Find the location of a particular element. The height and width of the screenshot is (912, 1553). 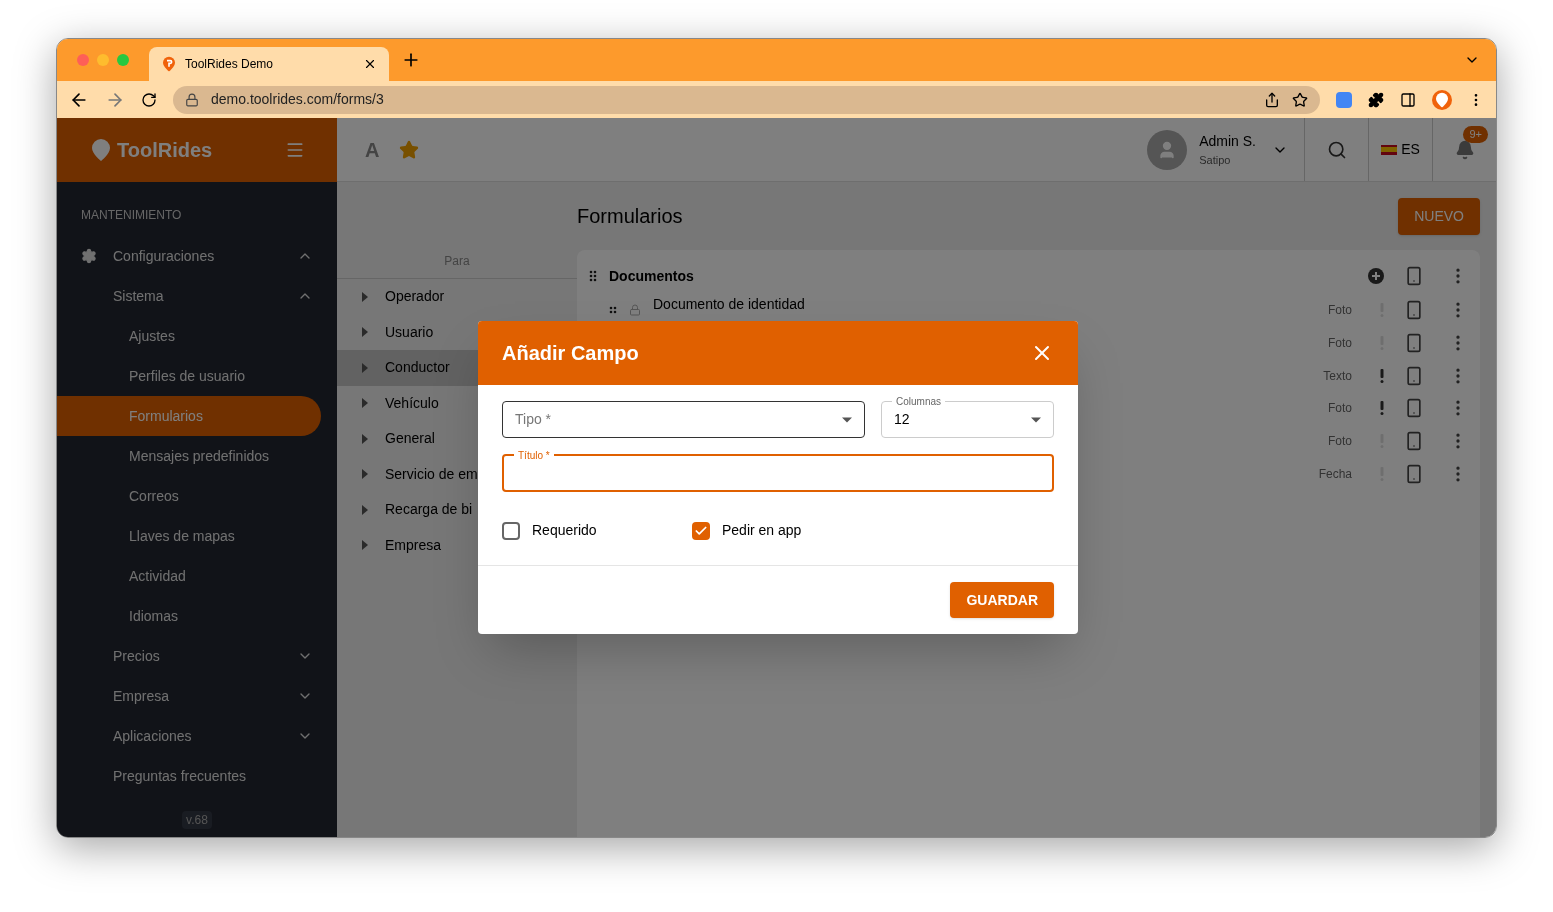

nav-item: Empresa is located at coordinates (197, 696).